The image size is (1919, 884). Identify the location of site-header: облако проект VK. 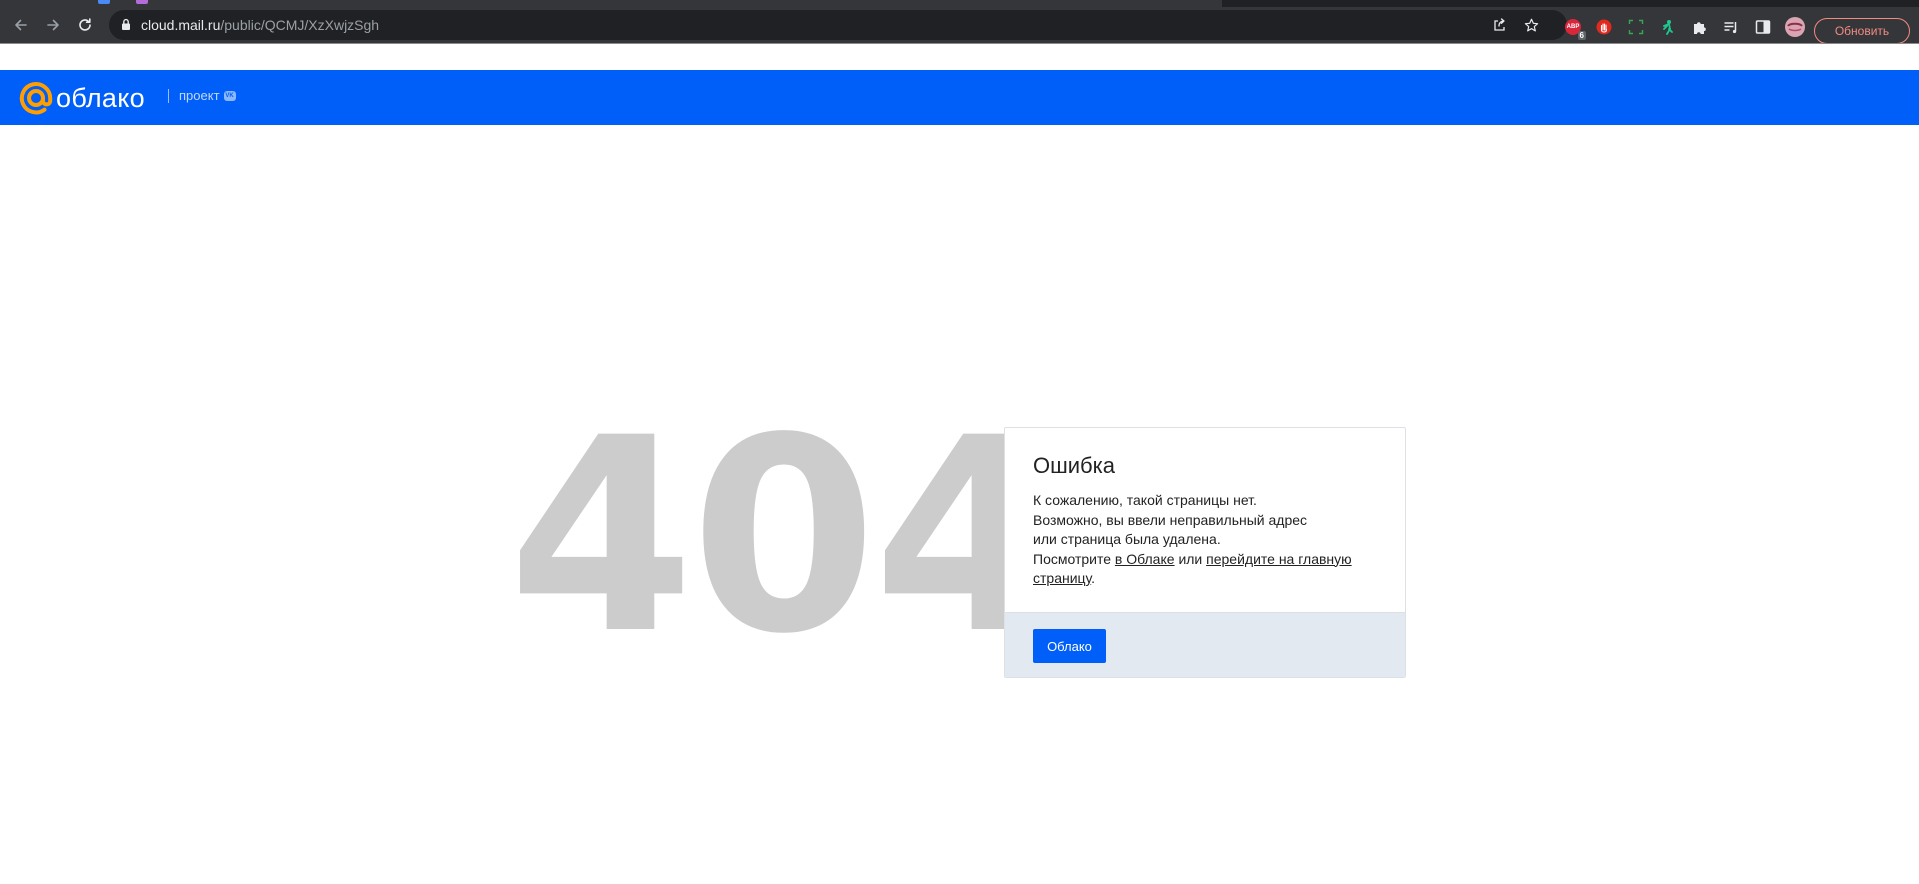
(959, 97).